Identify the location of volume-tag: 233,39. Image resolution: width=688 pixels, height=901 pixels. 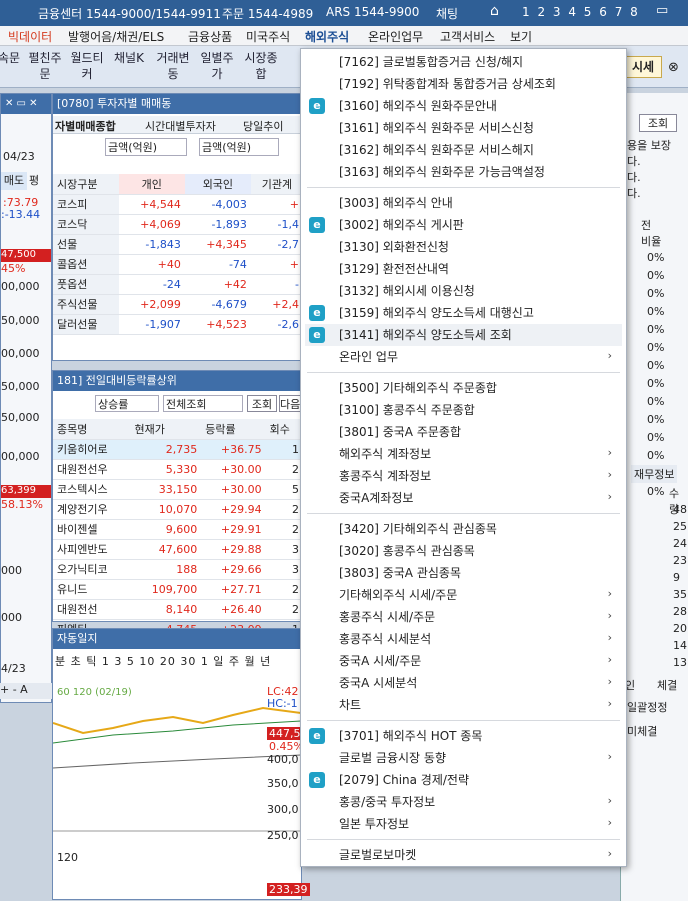
(288, 889).